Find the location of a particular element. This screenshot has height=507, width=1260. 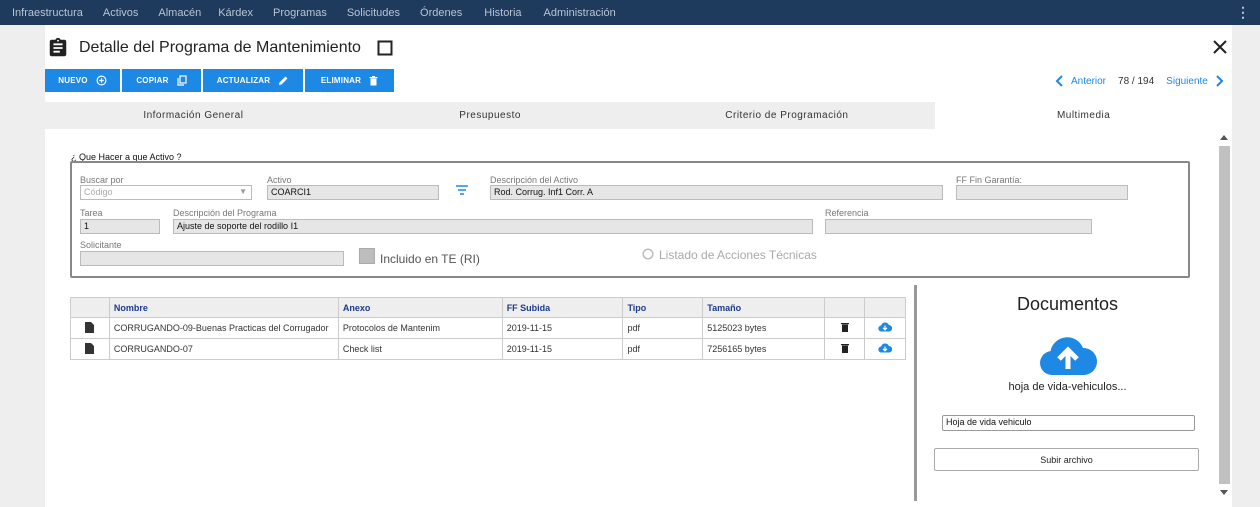

vertical-scrollbar is located at coordinates (1224, 315).